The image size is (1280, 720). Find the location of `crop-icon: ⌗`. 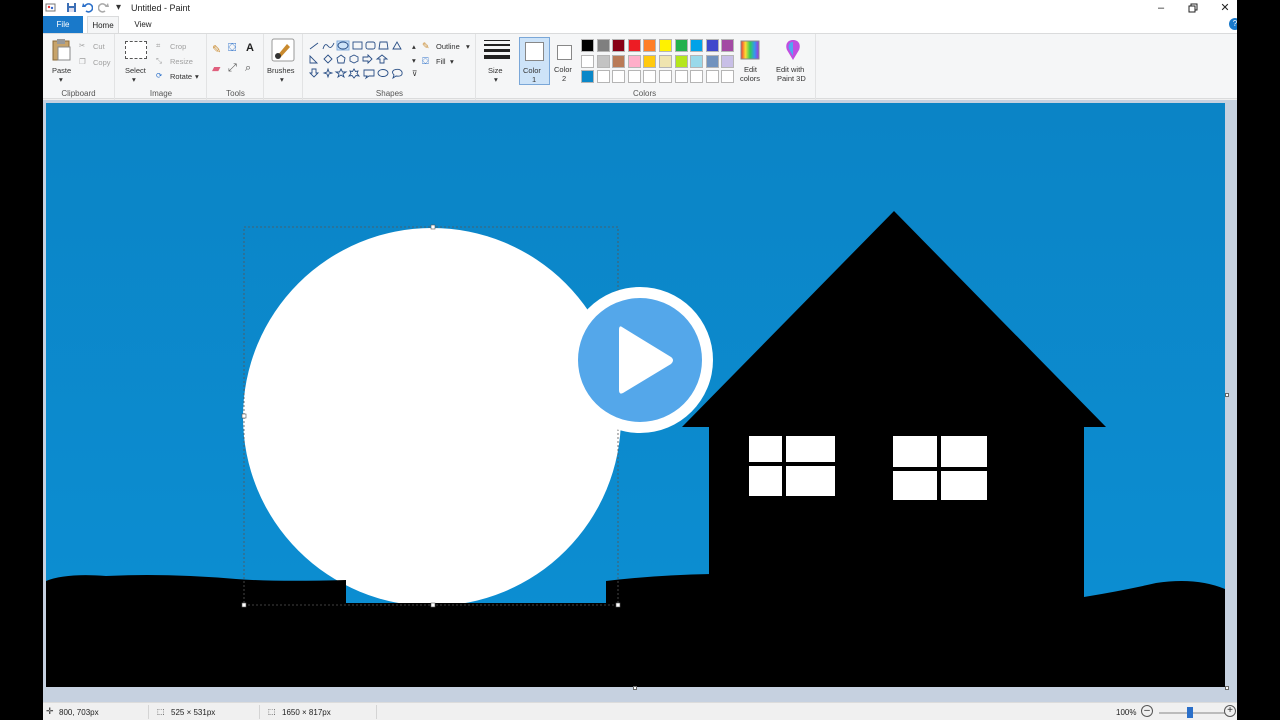

crop-icon: ⌗ is located at coordinates (158, 46).